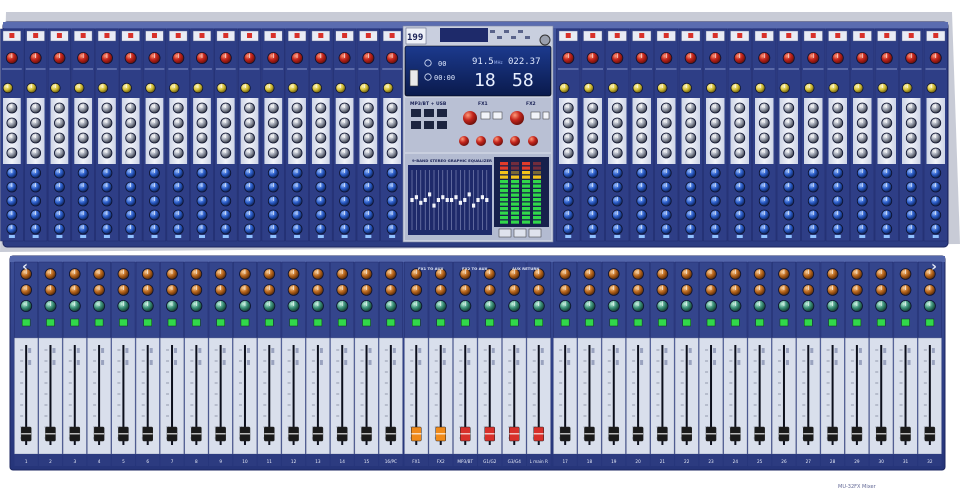  What do you see at coordinates (481, 141) in the screenshot?
I see `fx1-level-knob-b` at bounding box center [481, 141].